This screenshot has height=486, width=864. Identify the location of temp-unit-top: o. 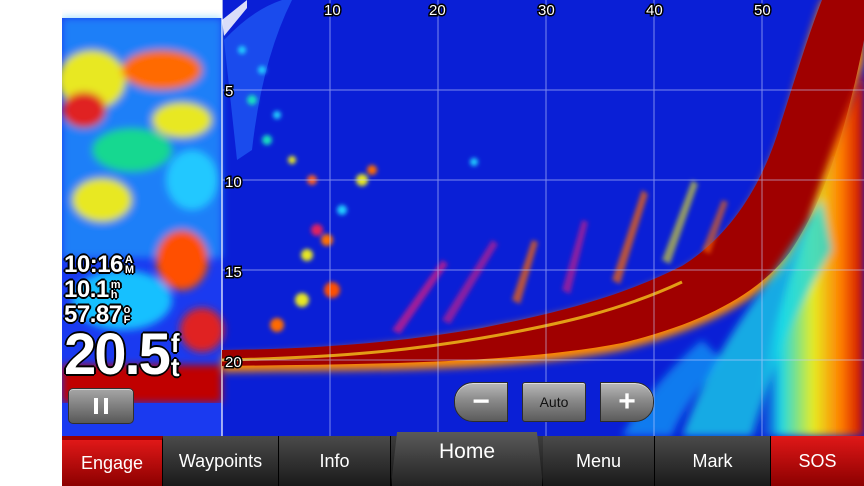
(127, 309).